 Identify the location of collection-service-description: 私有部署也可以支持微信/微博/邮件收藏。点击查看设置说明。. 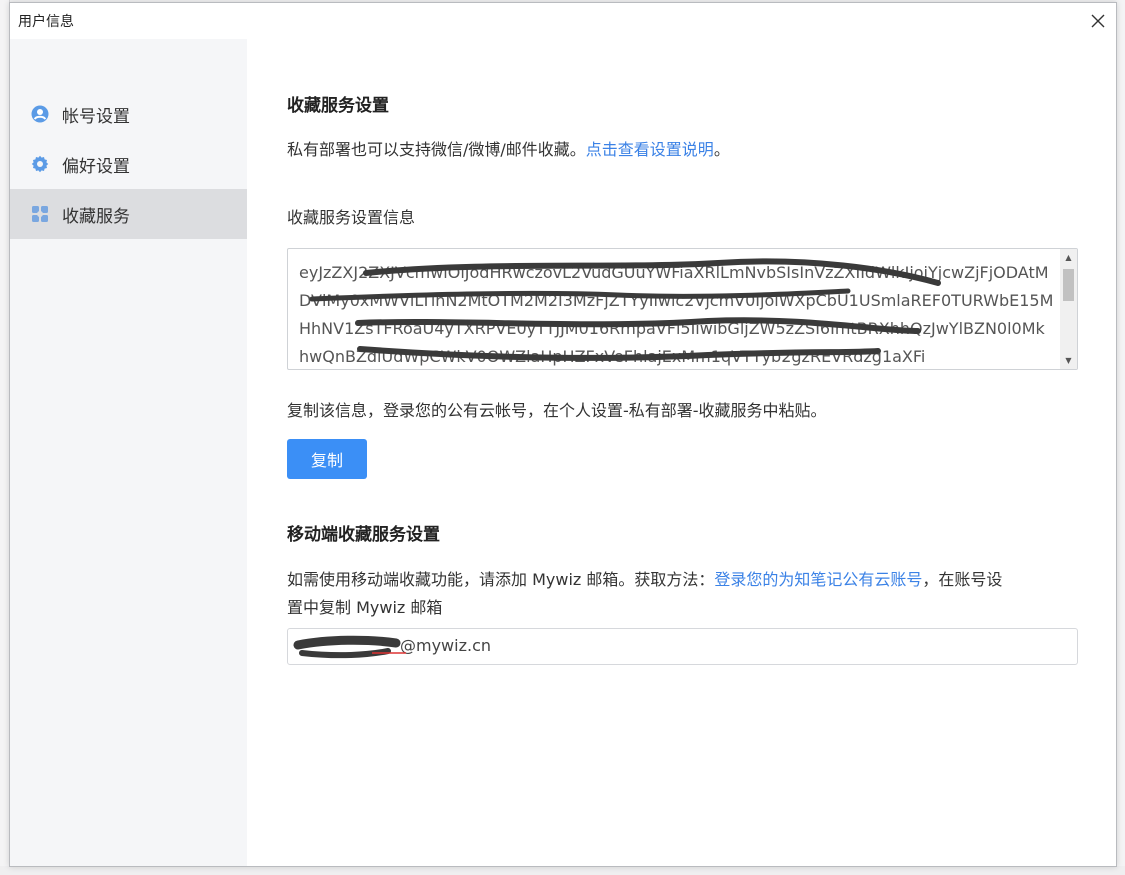
(508, 148).